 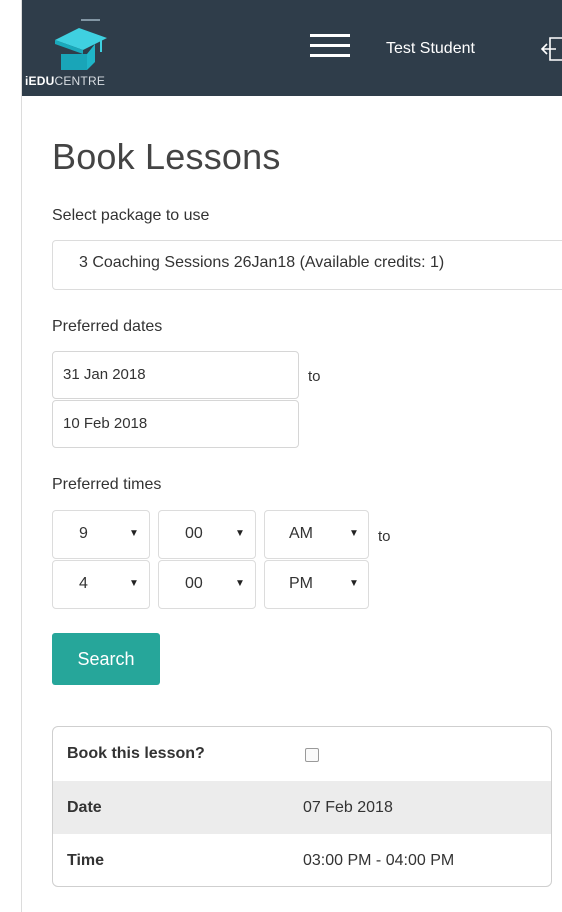 I want to click on time-value: 03:00 PM - 04:00 PM, so click(x=379, y=860).